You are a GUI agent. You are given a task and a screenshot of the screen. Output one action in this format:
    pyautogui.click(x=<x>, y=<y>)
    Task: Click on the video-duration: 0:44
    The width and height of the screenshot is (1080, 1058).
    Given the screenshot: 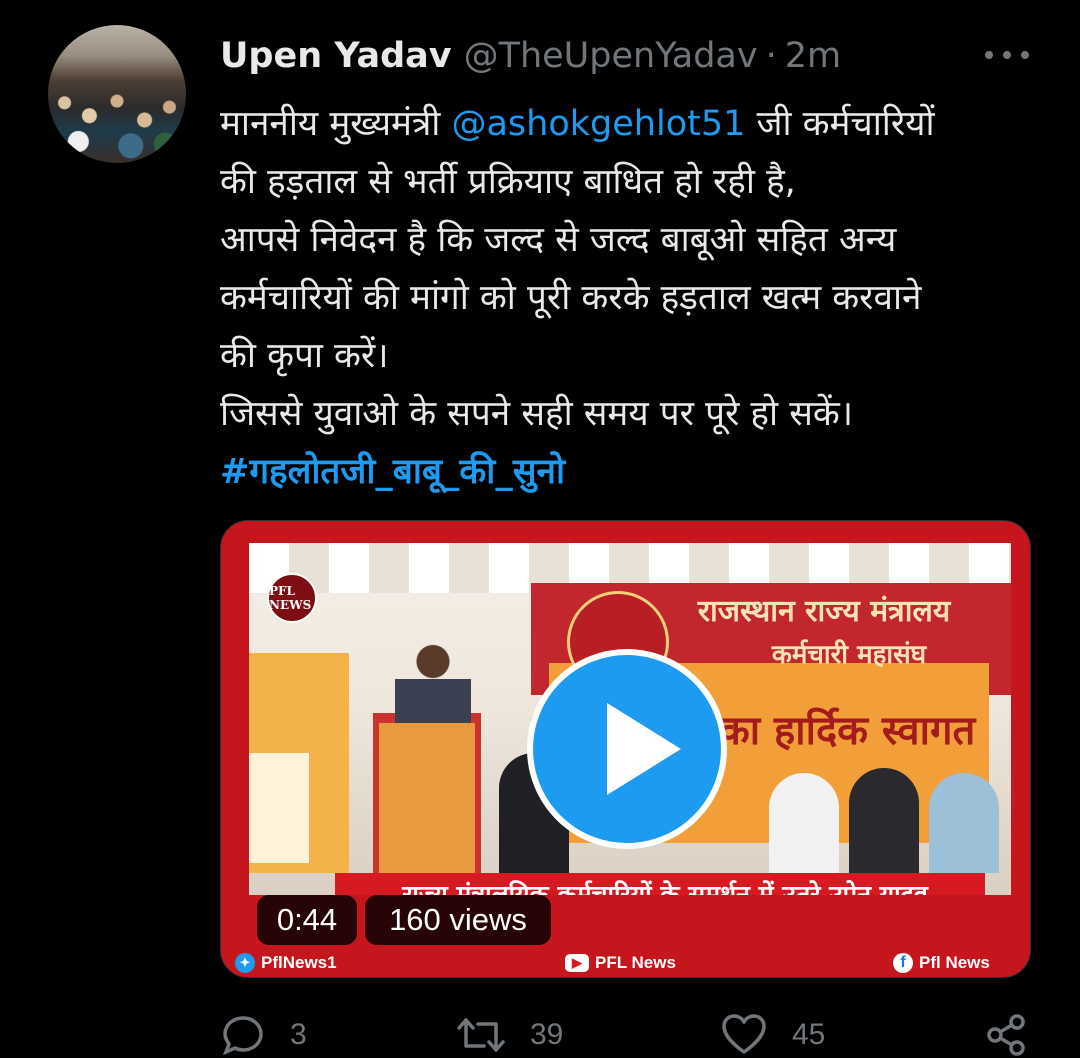 What is the action you would take?
    pyautogui.click(x=307, y=920)
    